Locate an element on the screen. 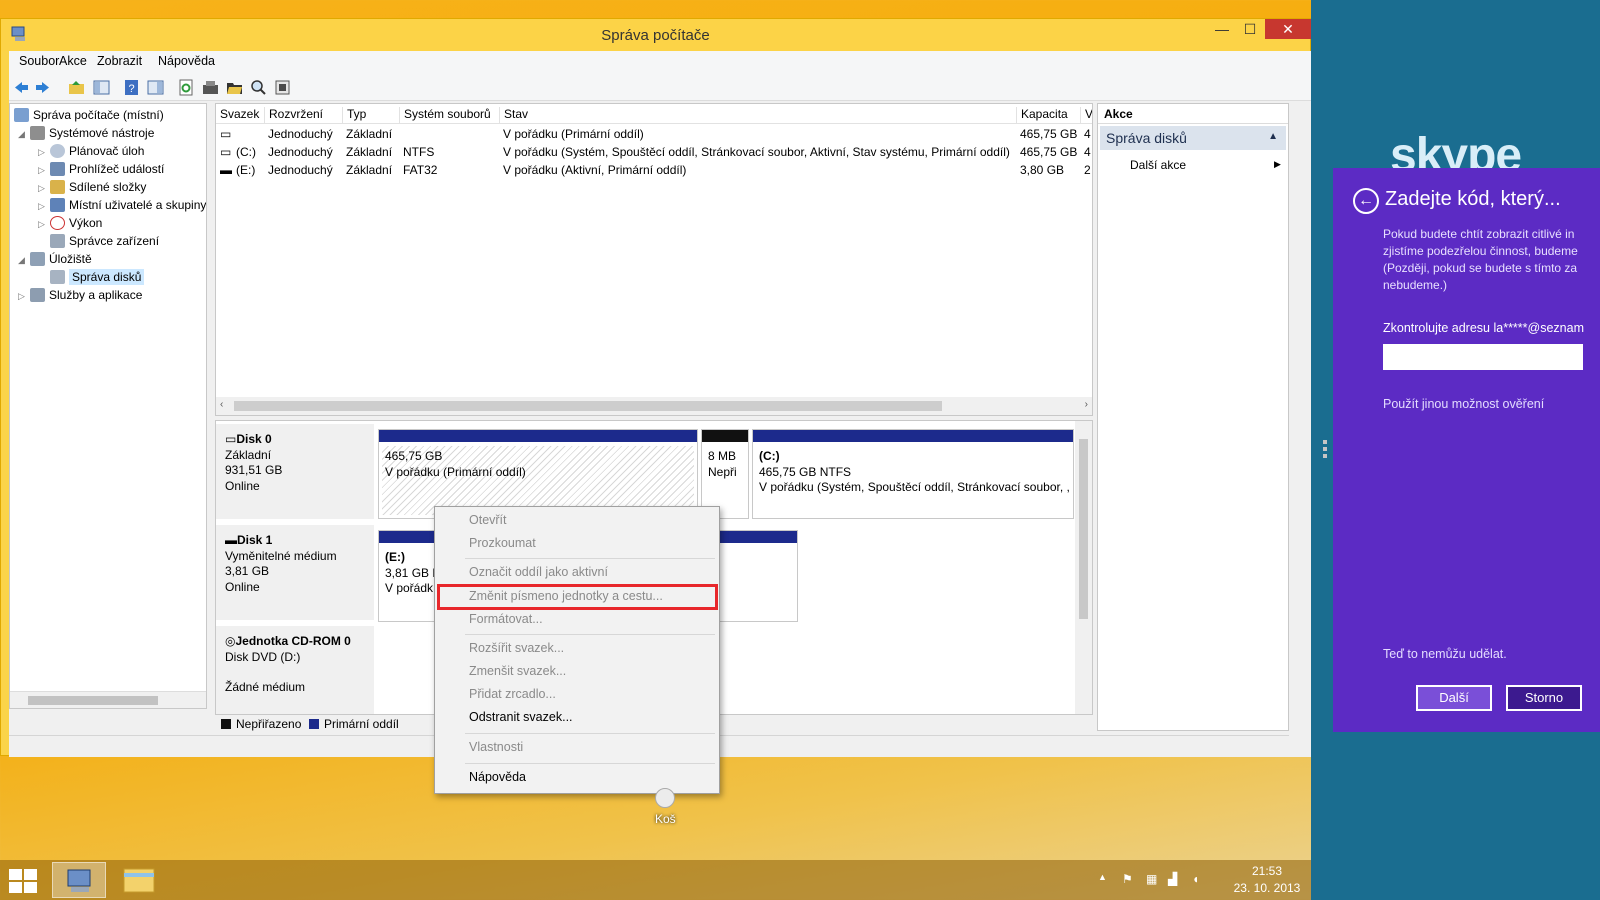 The image size is (1600, 900). taskbar-app-computer-management is located at coordinates (79, 880).